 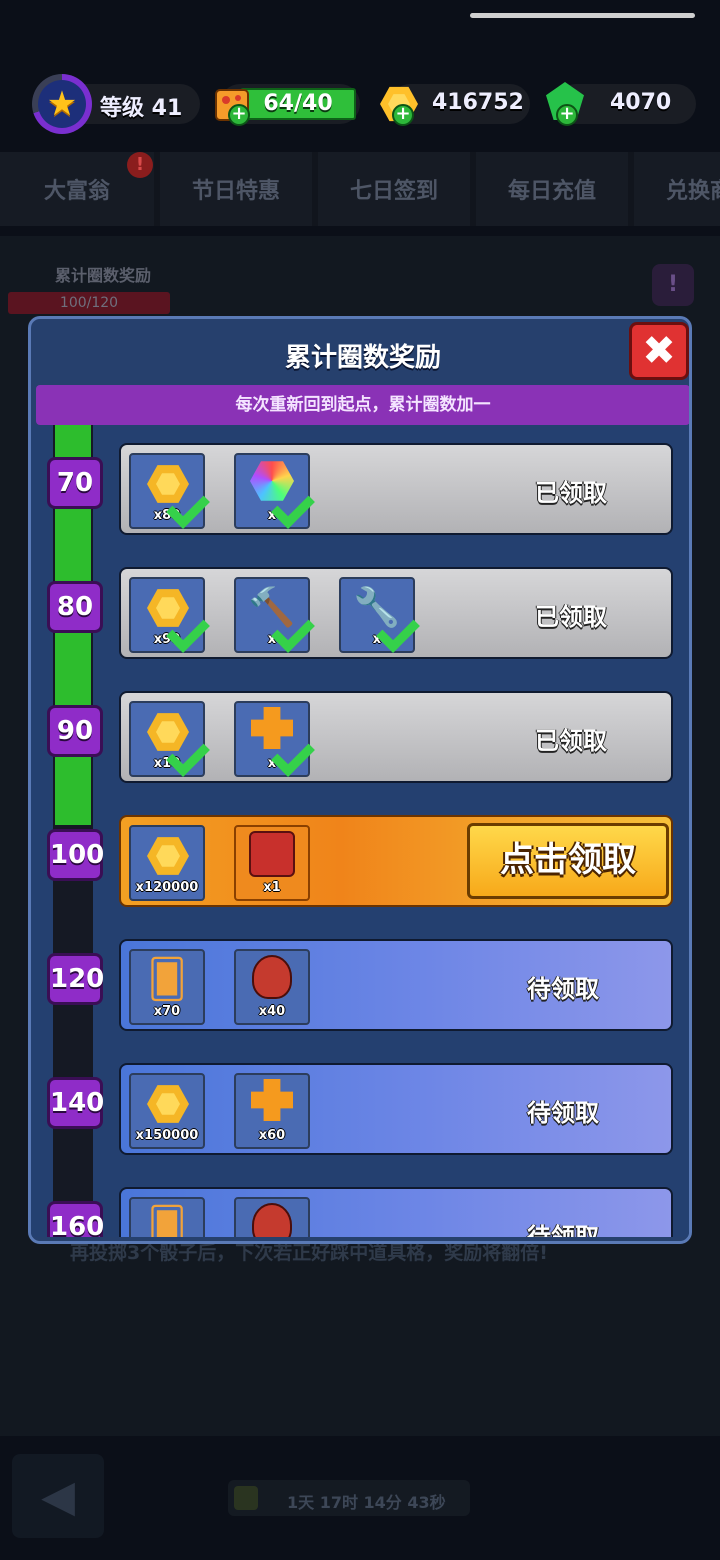 What do you see at coordinates (396, 737) in the screenshot?
I see `reward-row: x10 x 已领取` at bounding box center [396, 737].